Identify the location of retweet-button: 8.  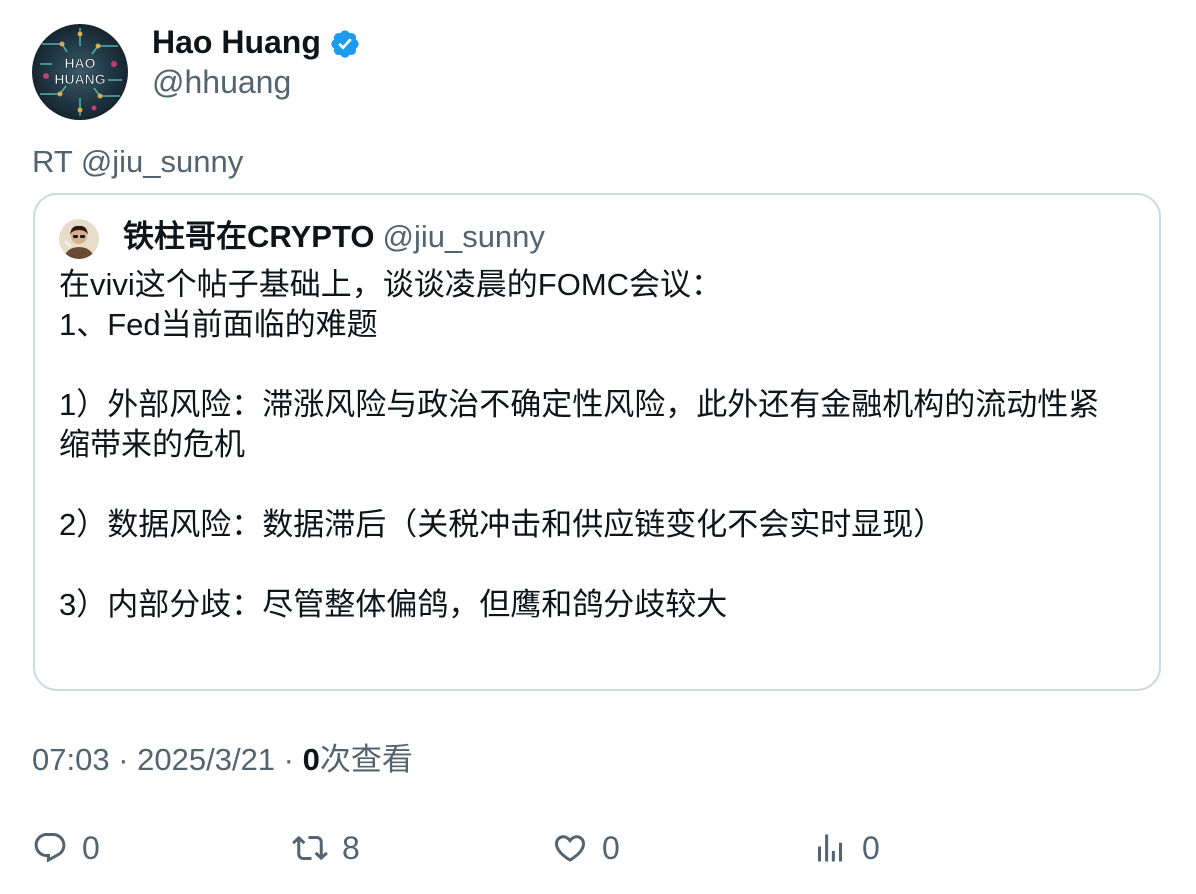
(326, 848).